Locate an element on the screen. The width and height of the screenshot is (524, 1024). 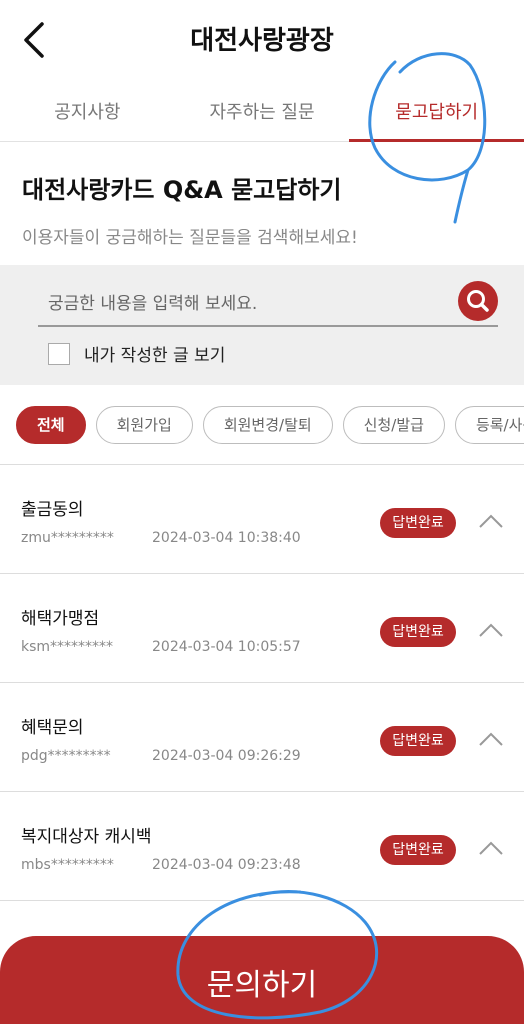
question-author: zmu********* is located at coordinates (67, 538).